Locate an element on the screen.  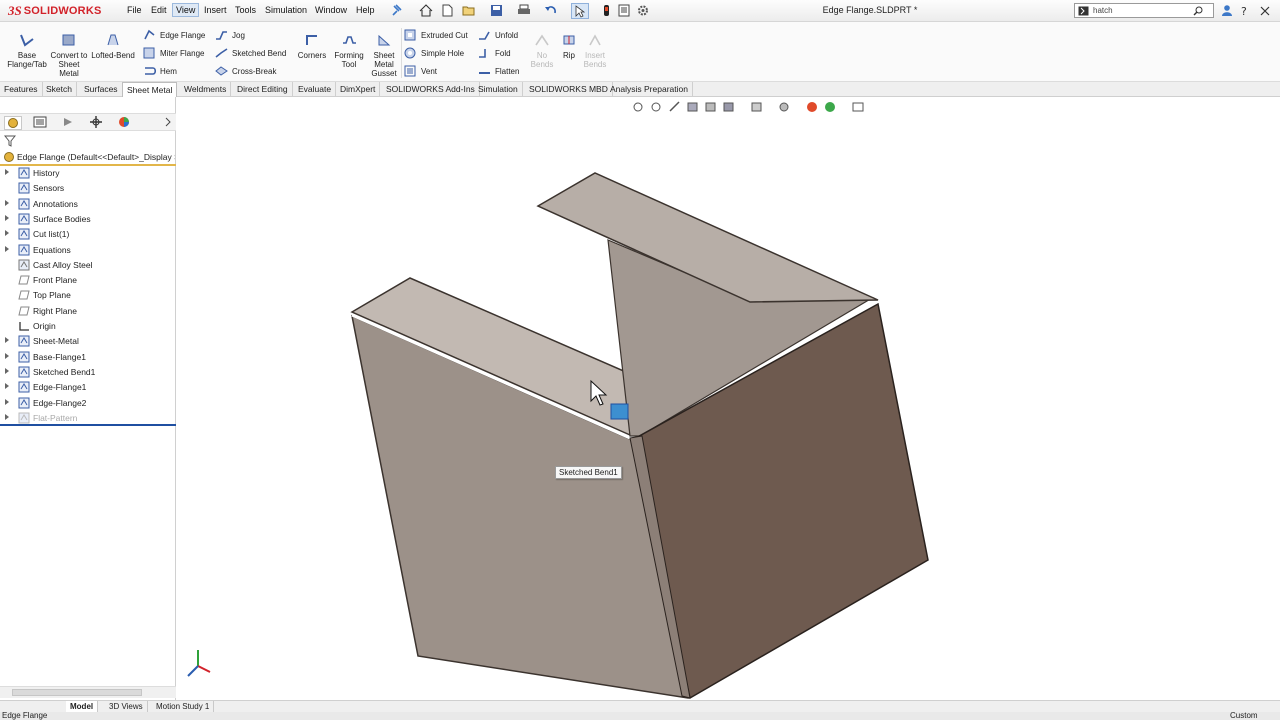
search-input: hatch is located at coordinates (1103, 10).